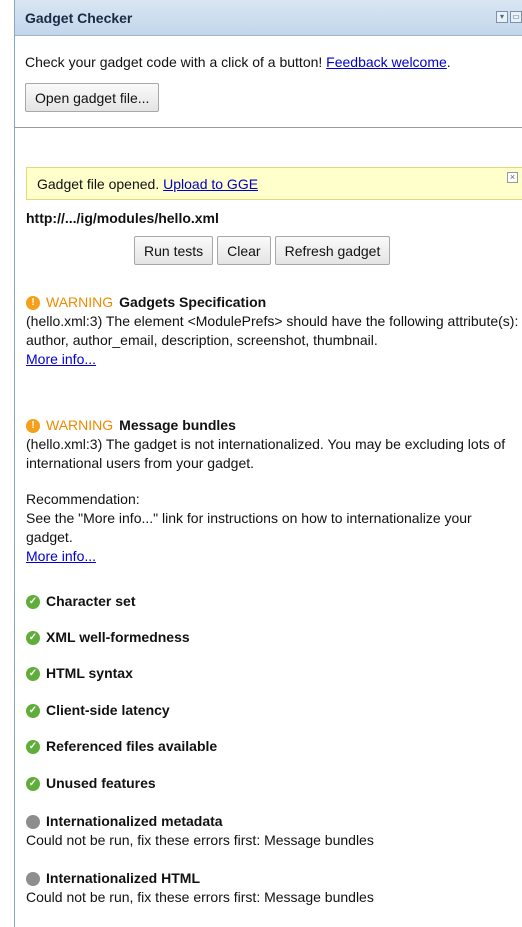 This screenshot has height=927, width=522. What do you see at coordinates (274, 183) in the screenshot?
I see `file-opened-notice: Gadget file opened. Upload to GGE ×` at bounding box center [274, 183].